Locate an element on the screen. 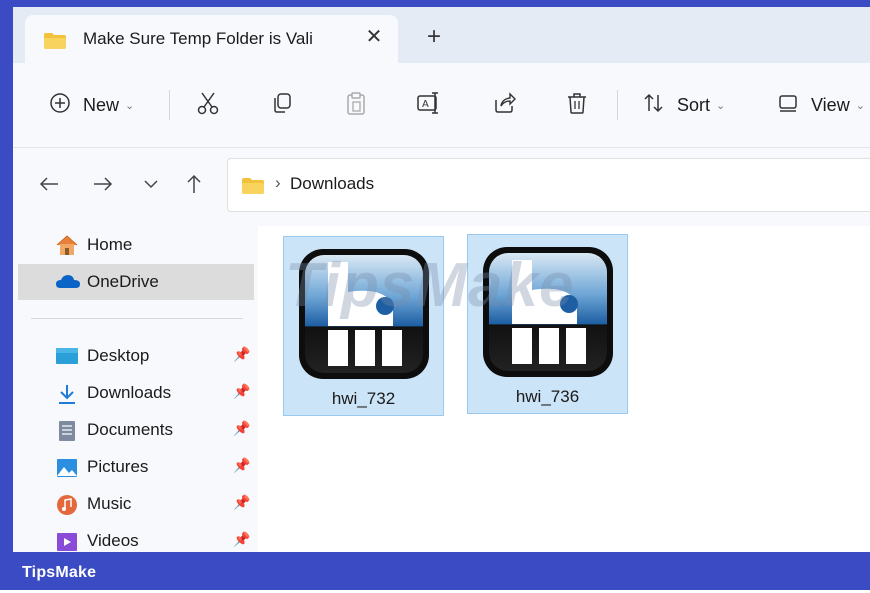  new-button: New ⌄ is located at coordinates (91, 105).